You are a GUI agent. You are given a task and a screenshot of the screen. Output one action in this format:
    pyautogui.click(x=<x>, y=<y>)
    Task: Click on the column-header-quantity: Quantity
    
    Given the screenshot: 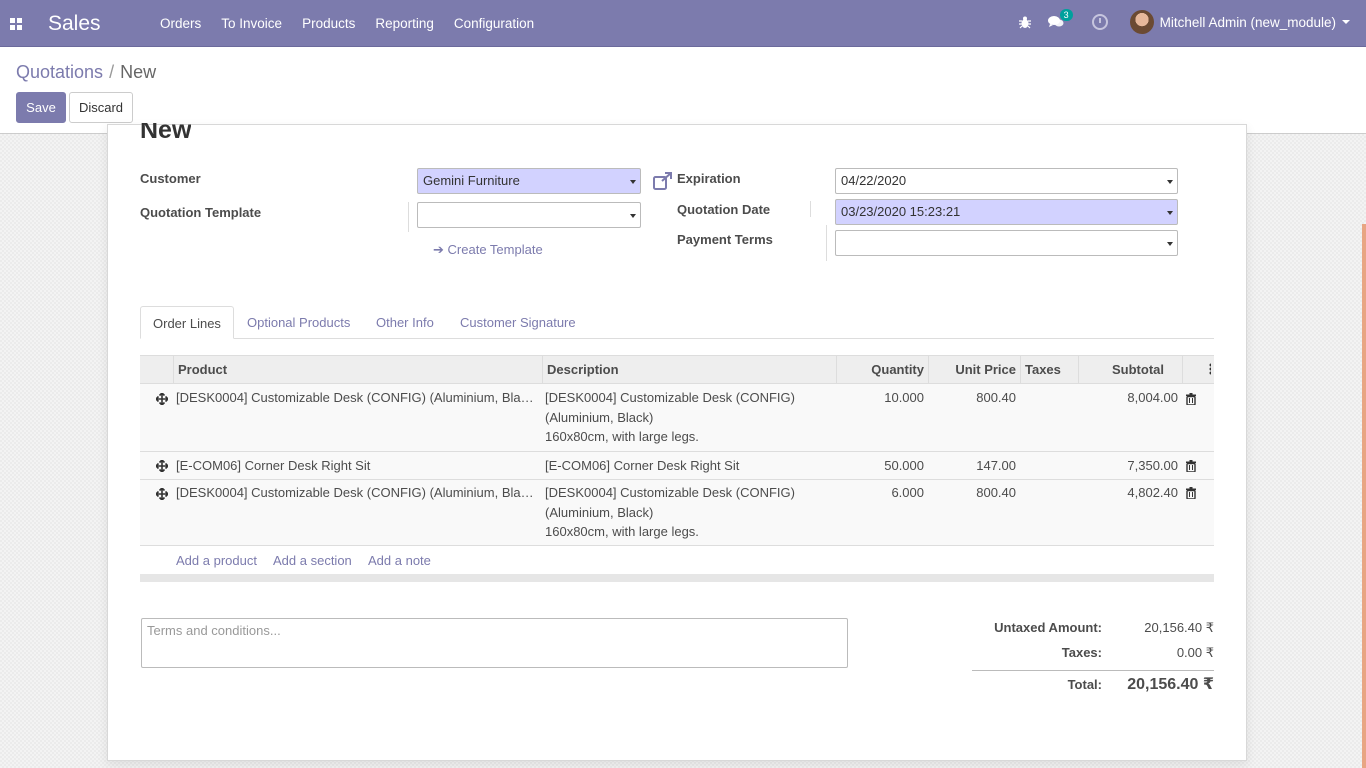 What is the action you would take?
    pyautogui.click(x=882, y=370)
    